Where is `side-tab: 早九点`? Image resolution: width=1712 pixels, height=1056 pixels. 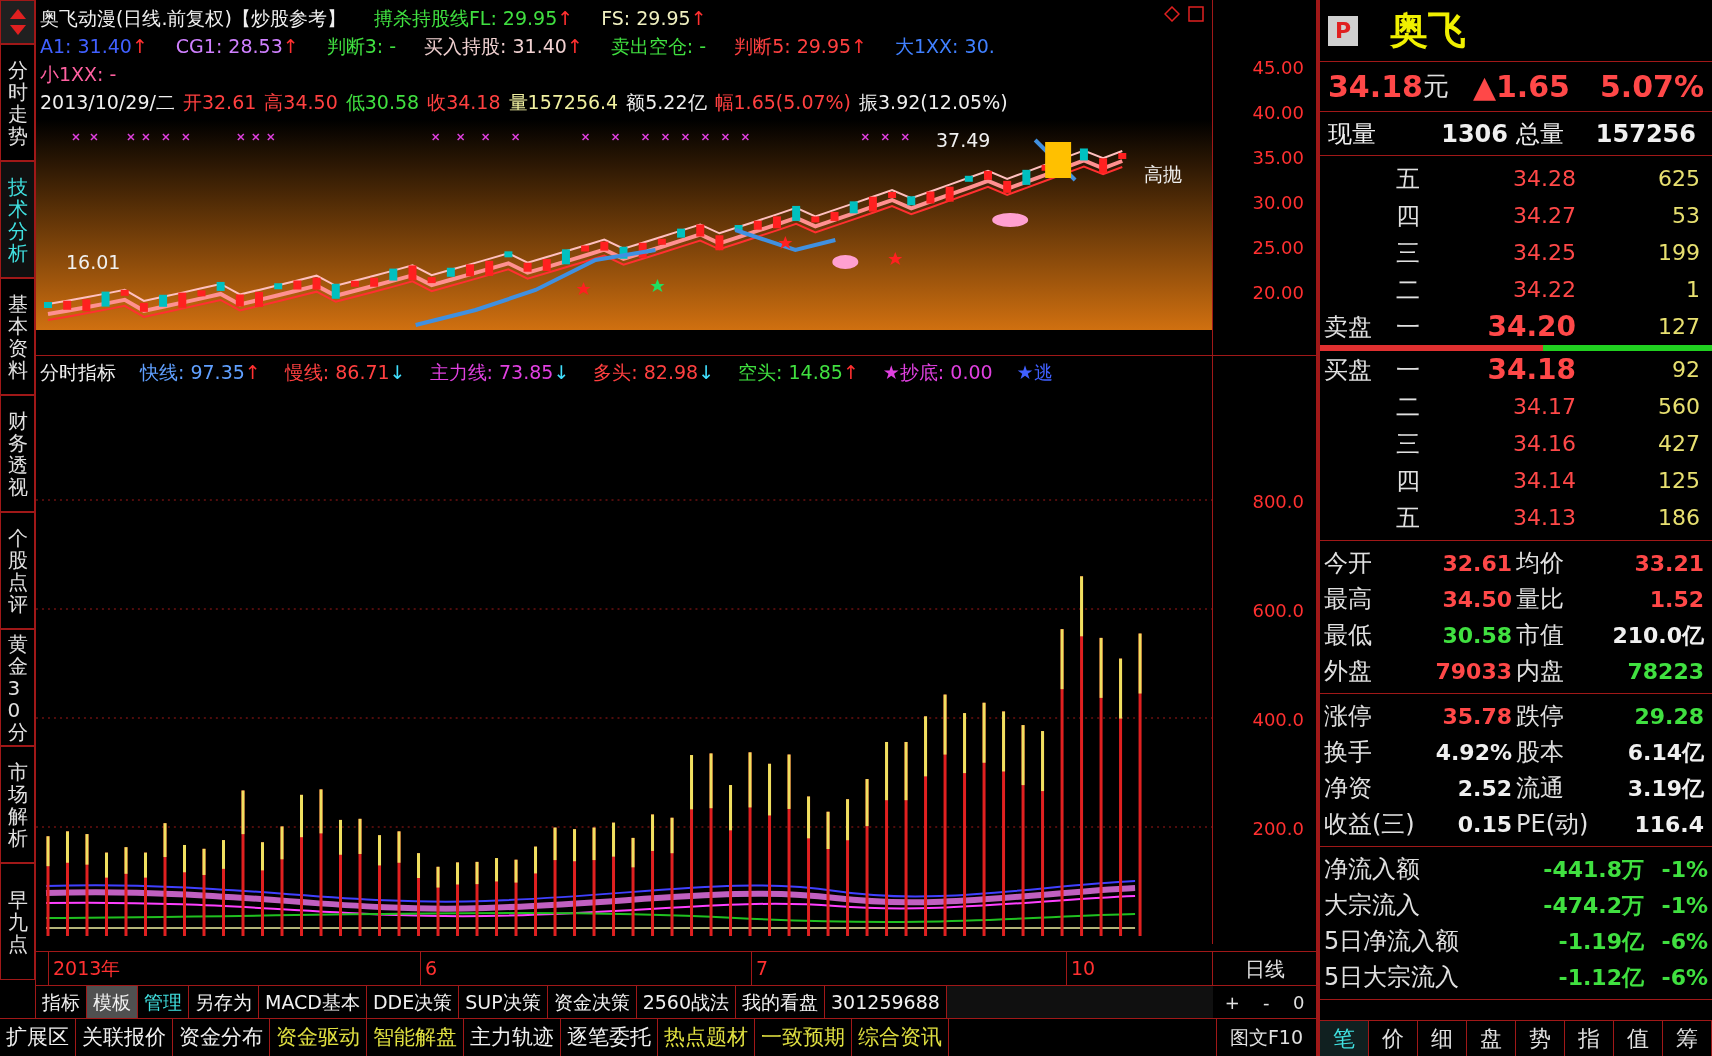 side-tab: 早九点 is located at coordinates (17, 921).